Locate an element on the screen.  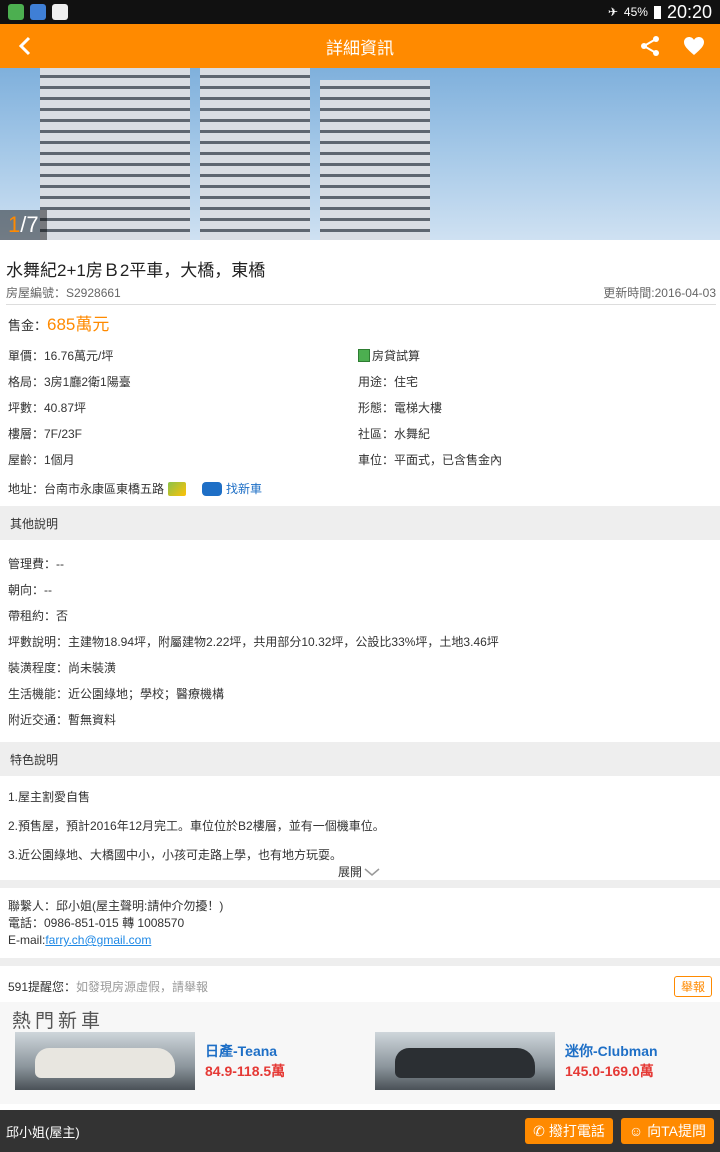
other-info-header: 其他說明 is located at coordinates (360, 523).